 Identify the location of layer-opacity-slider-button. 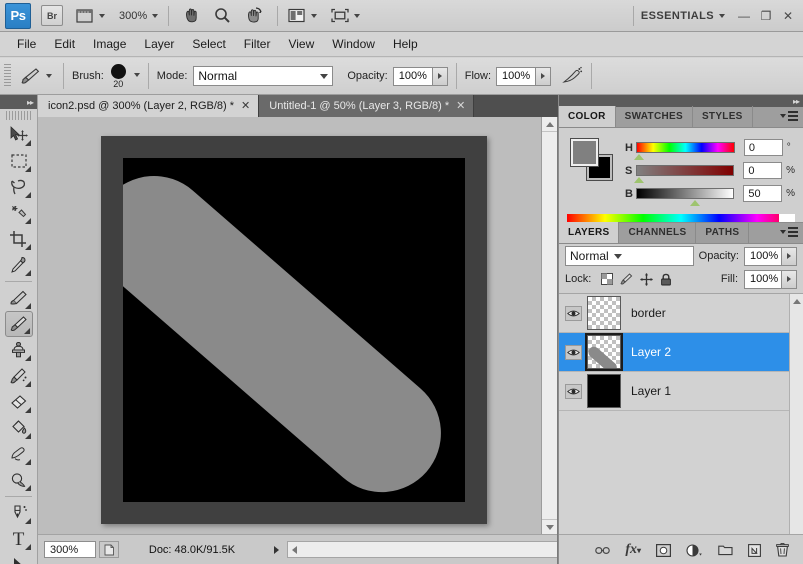
(789, 256).